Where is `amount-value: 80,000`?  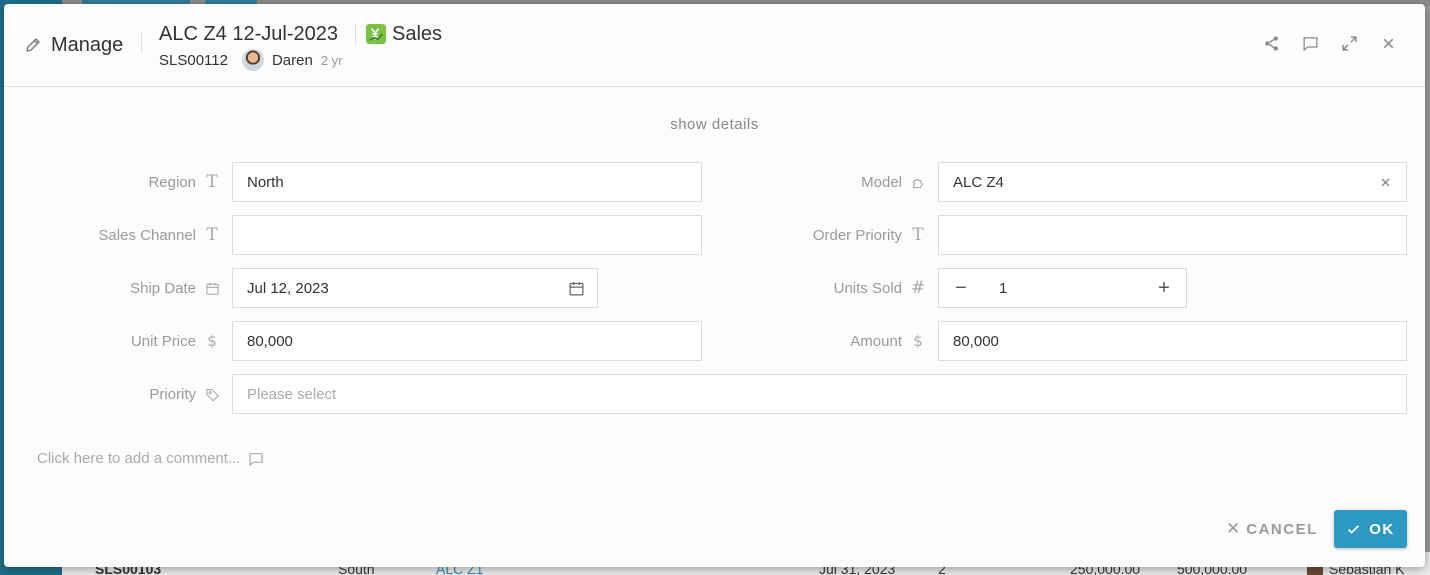 amount-value: 80,000 is located at coordinates (976, 341).